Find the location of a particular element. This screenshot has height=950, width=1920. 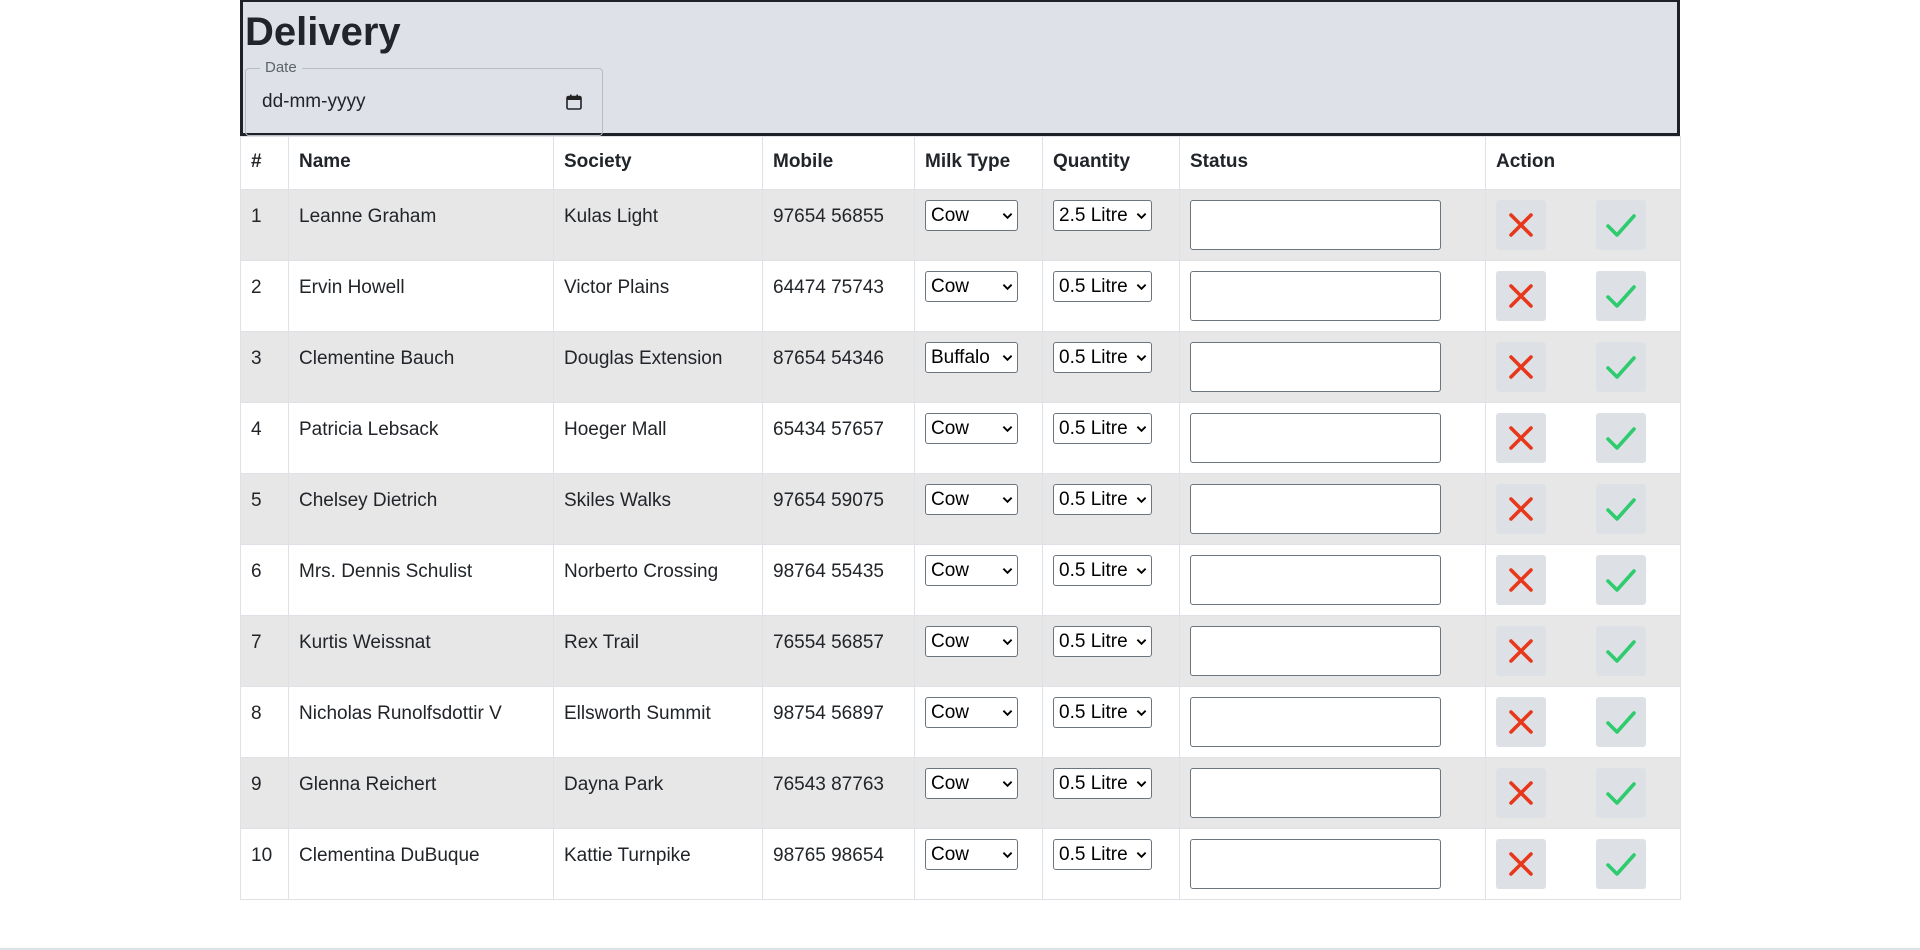

date-input: dd-mm-yyyy is located at coordinates (313, 102).